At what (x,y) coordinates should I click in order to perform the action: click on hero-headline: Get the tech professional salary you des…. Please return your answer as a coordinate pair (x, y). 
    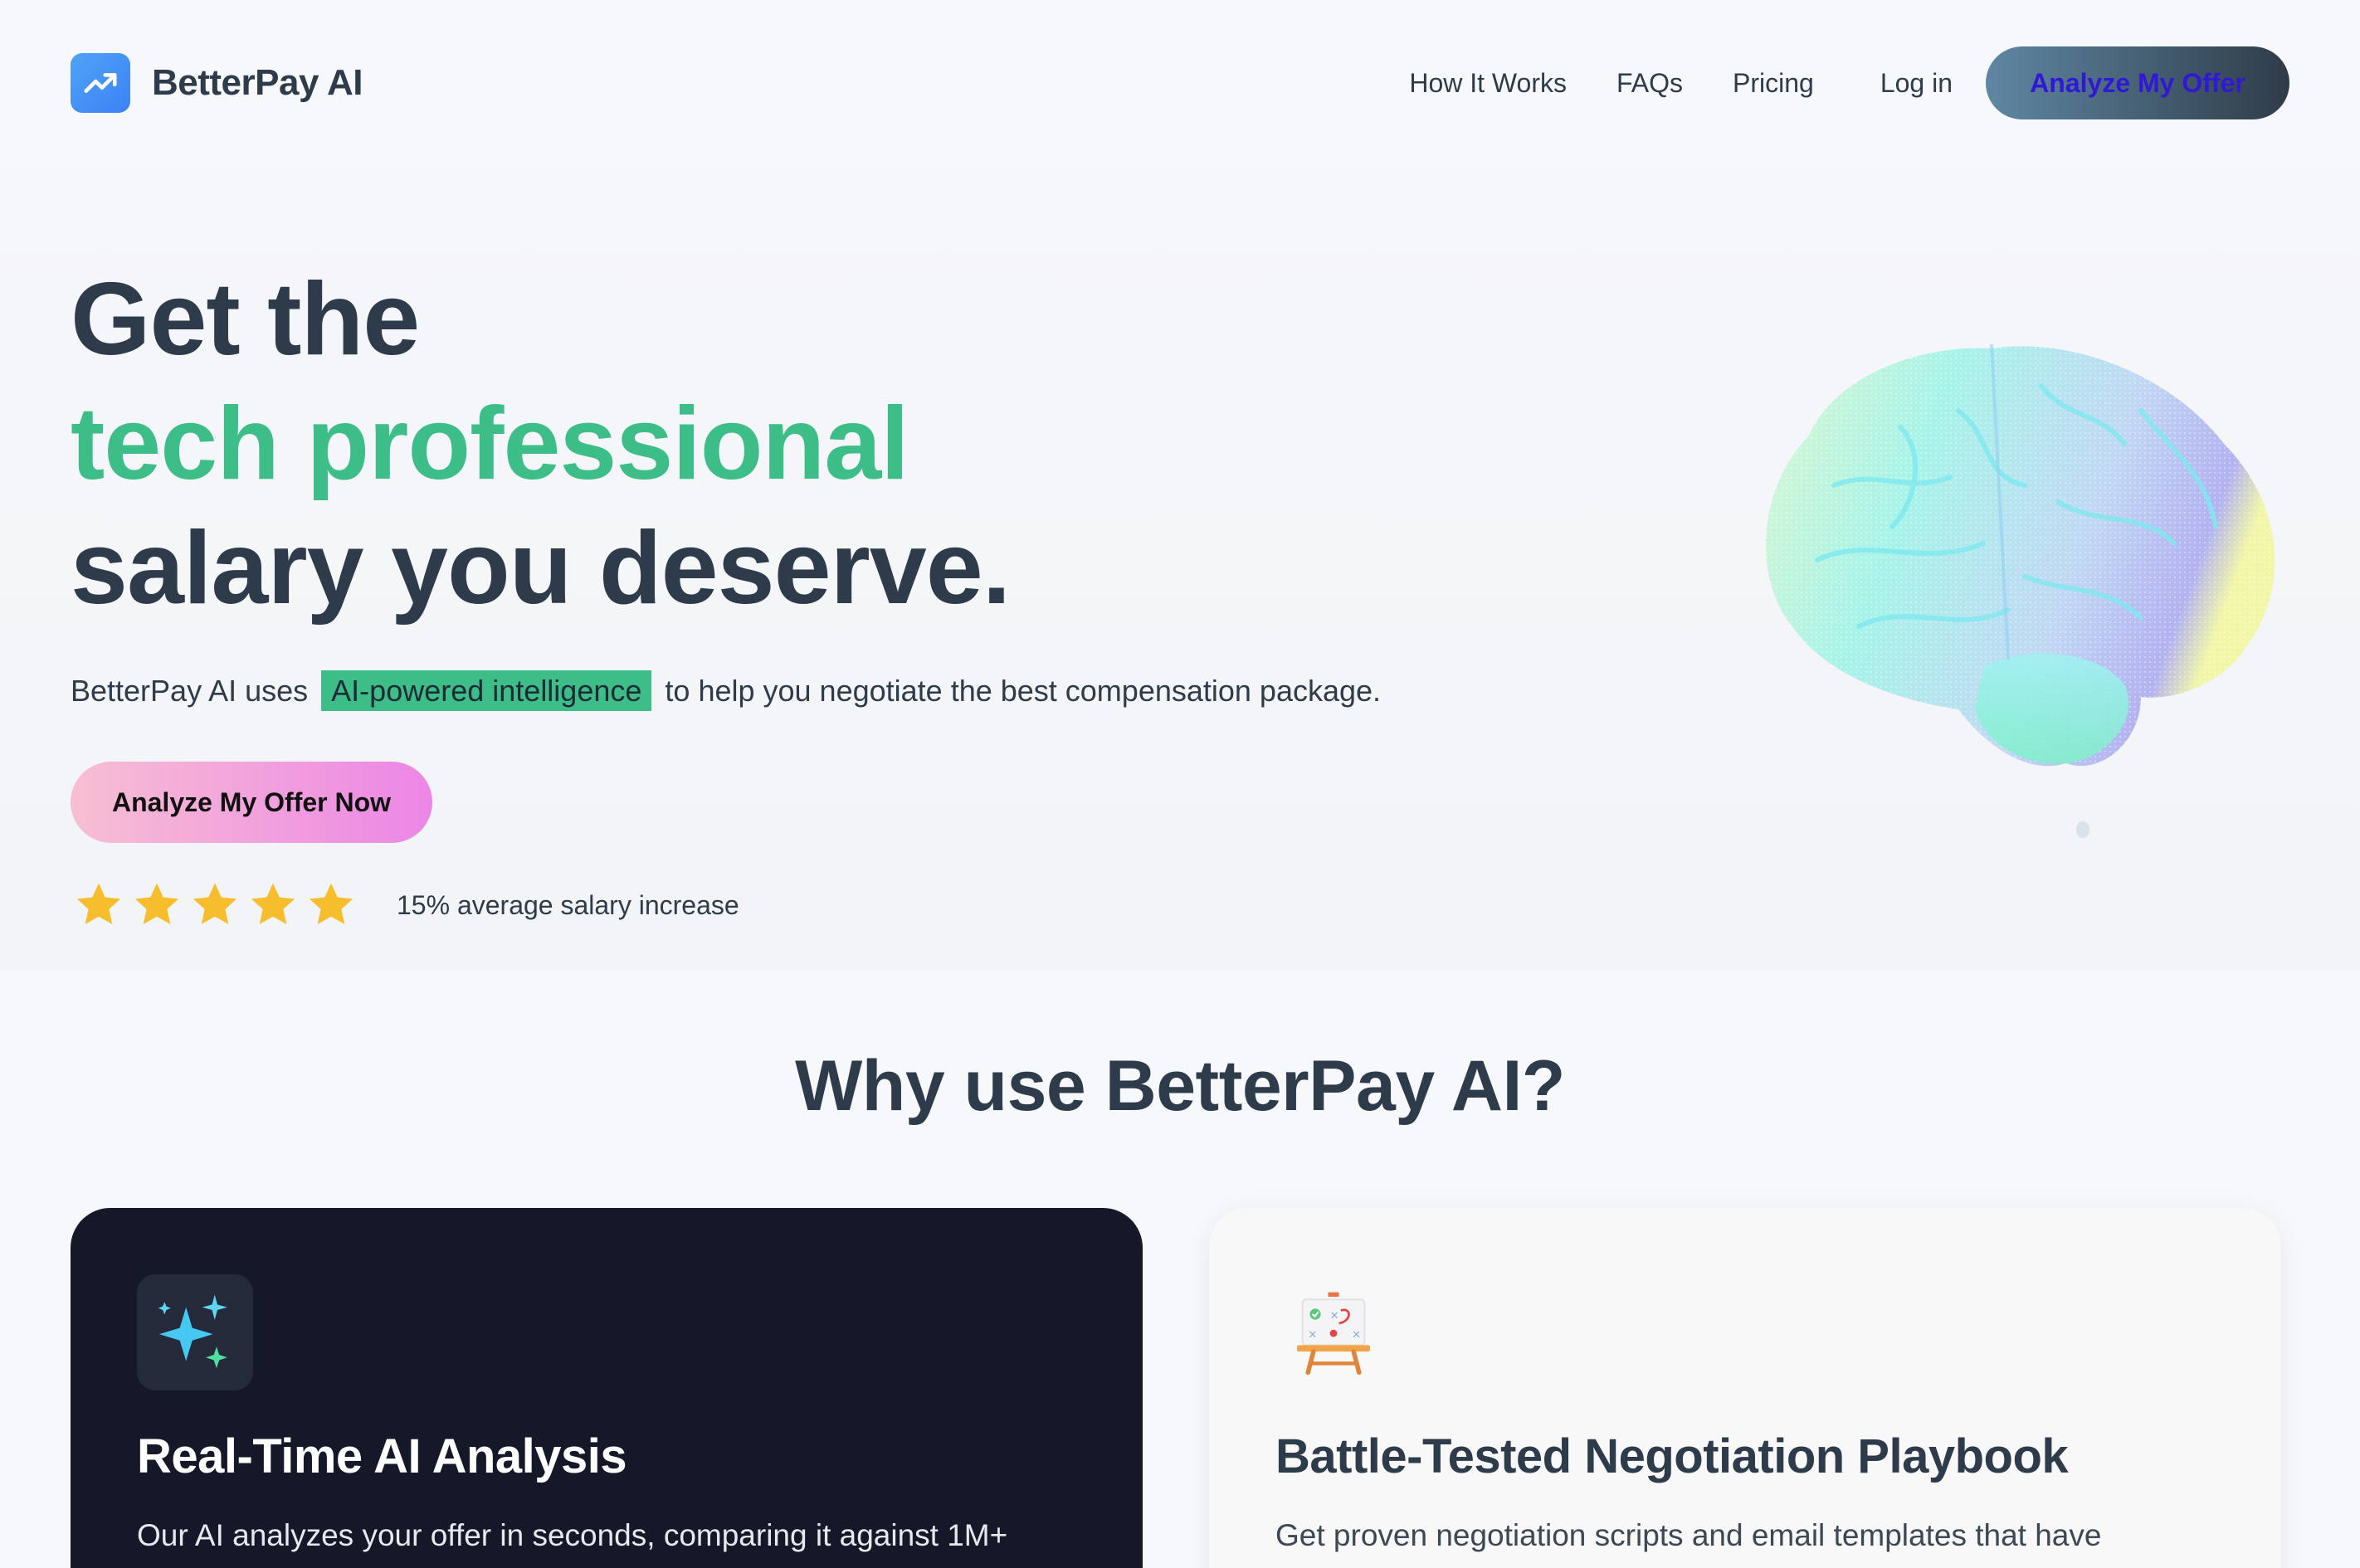
    Looking at the image, I should click on (541, 444).